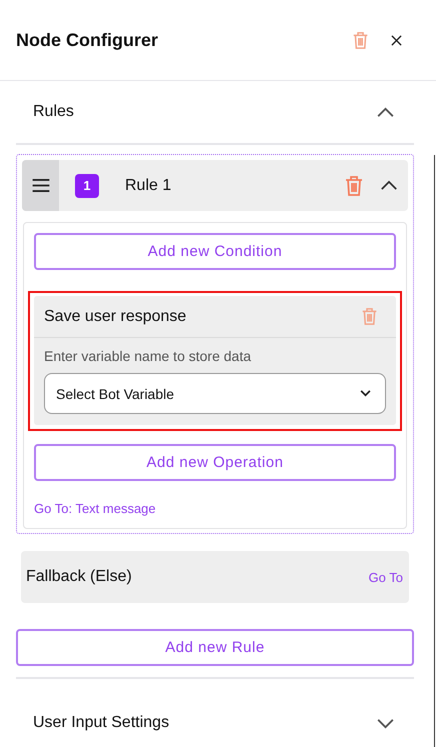  What do you see at coordinates (215, 251) in the screenshot?
I see `add-condition-button: Add new Condition` at bounding box center [215, 251].